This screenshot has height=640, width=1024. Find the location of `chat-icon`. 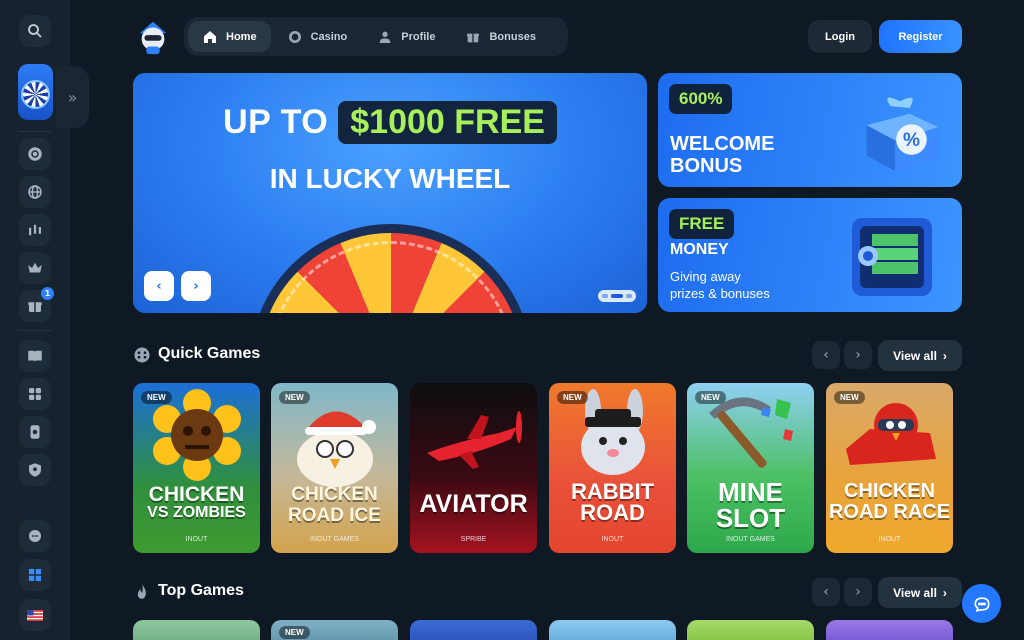

chat-icon is located at coordinates (981, 604).